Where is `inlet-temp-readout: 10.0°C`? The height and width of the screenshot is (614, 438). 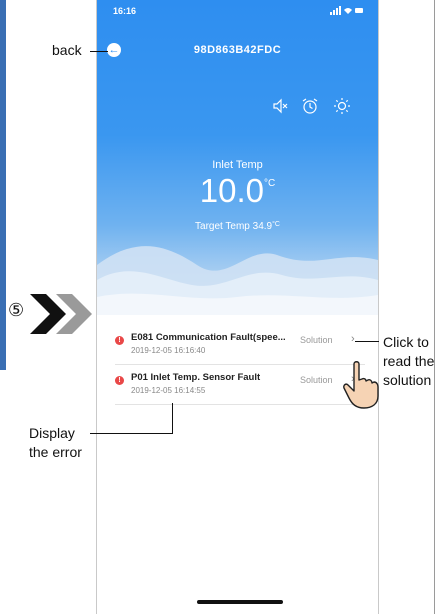
inlet-temp-readout: 10.0°C is located at coordinates (237, 191).